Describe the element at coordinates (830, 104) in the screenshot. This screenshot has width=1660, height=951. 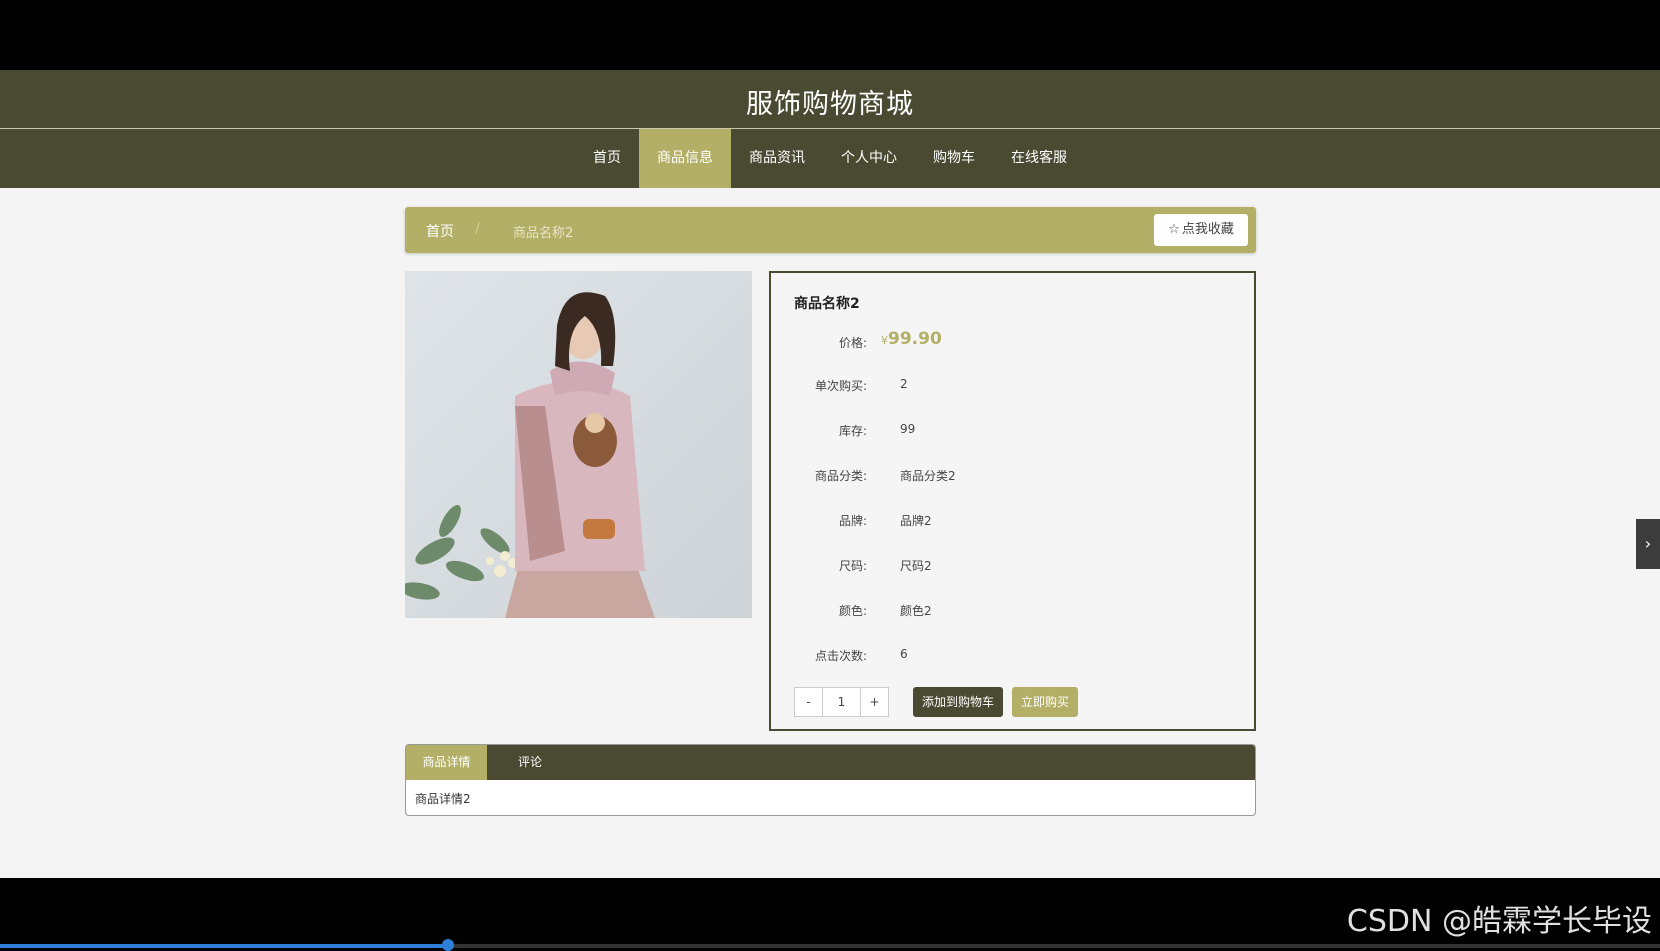
I see `site-title: 服饰购物商城` at that location.